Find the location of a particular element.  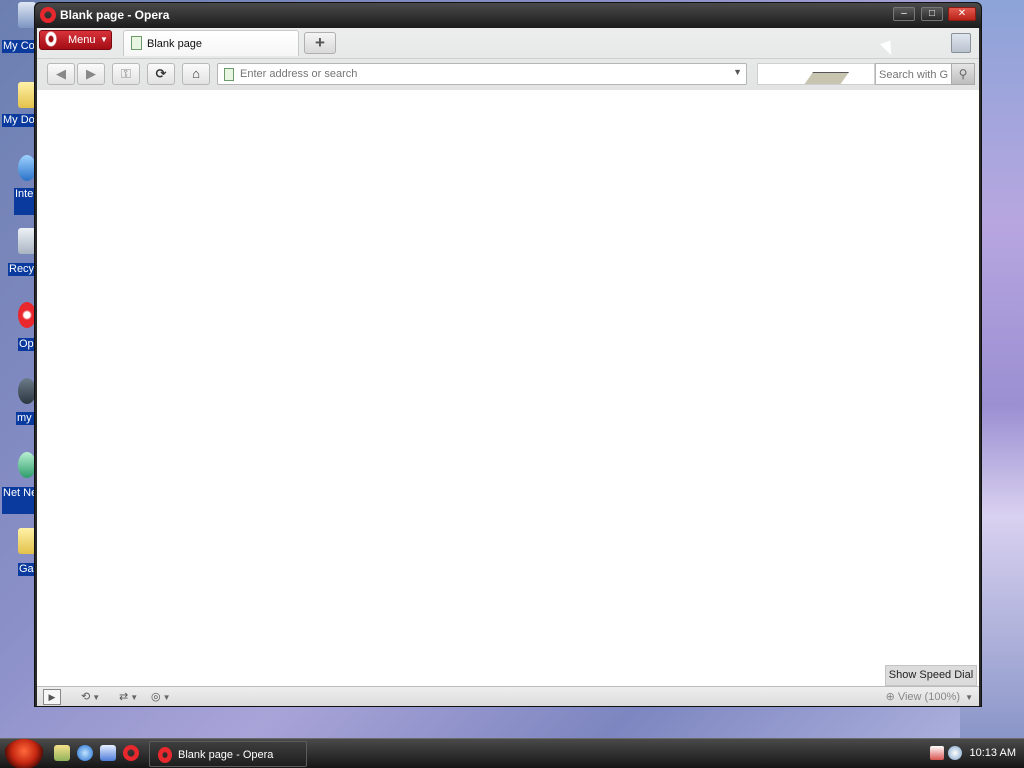

tab-label: Blank page is located at coordinates (175, 44).